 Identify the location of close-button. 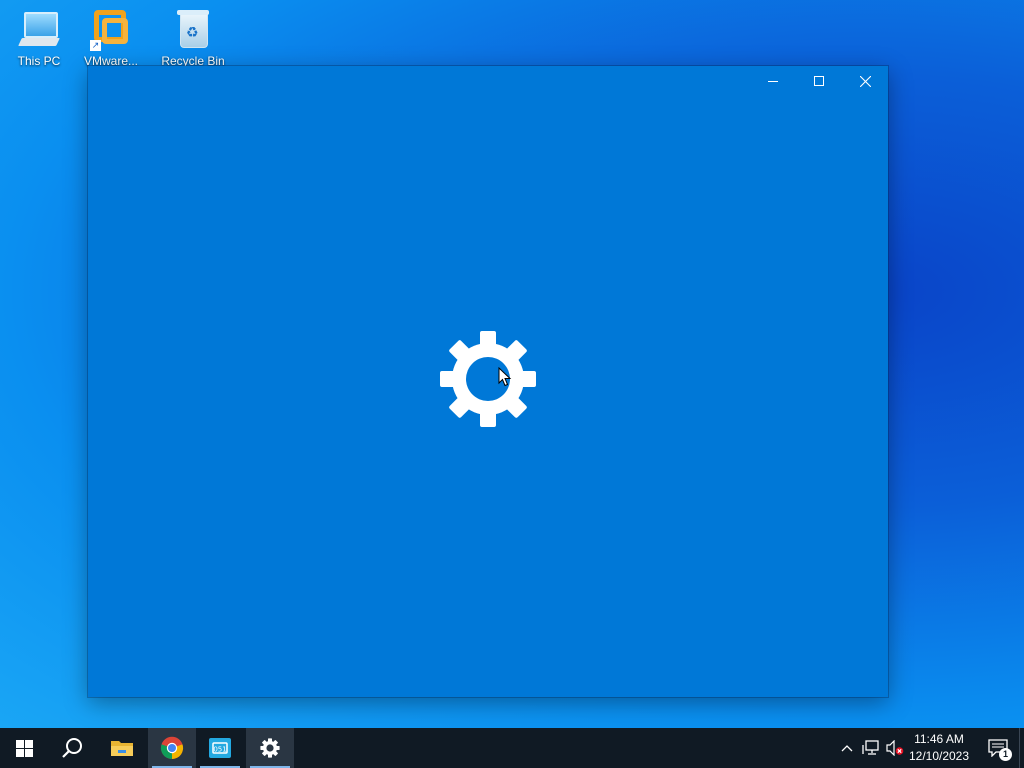
(865, 81).